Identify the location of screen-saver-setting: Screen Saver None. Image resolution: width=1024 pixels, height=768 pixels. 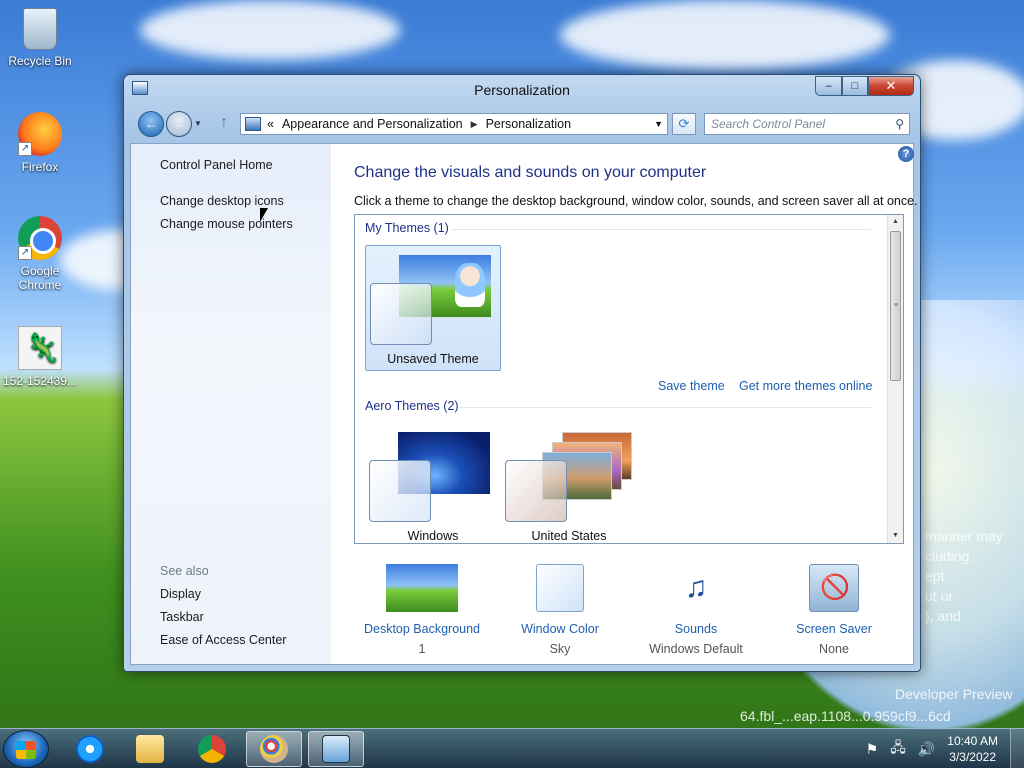
(834, 610).